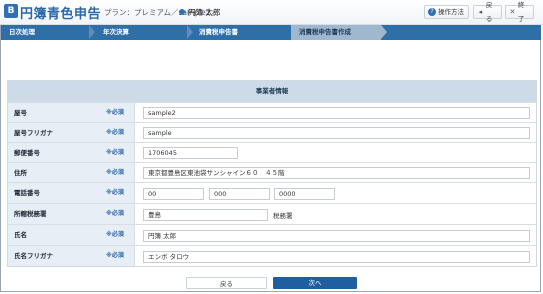  I want to click on row-trade-name: 屋号 ※必須 sample2, so click(272, 112).